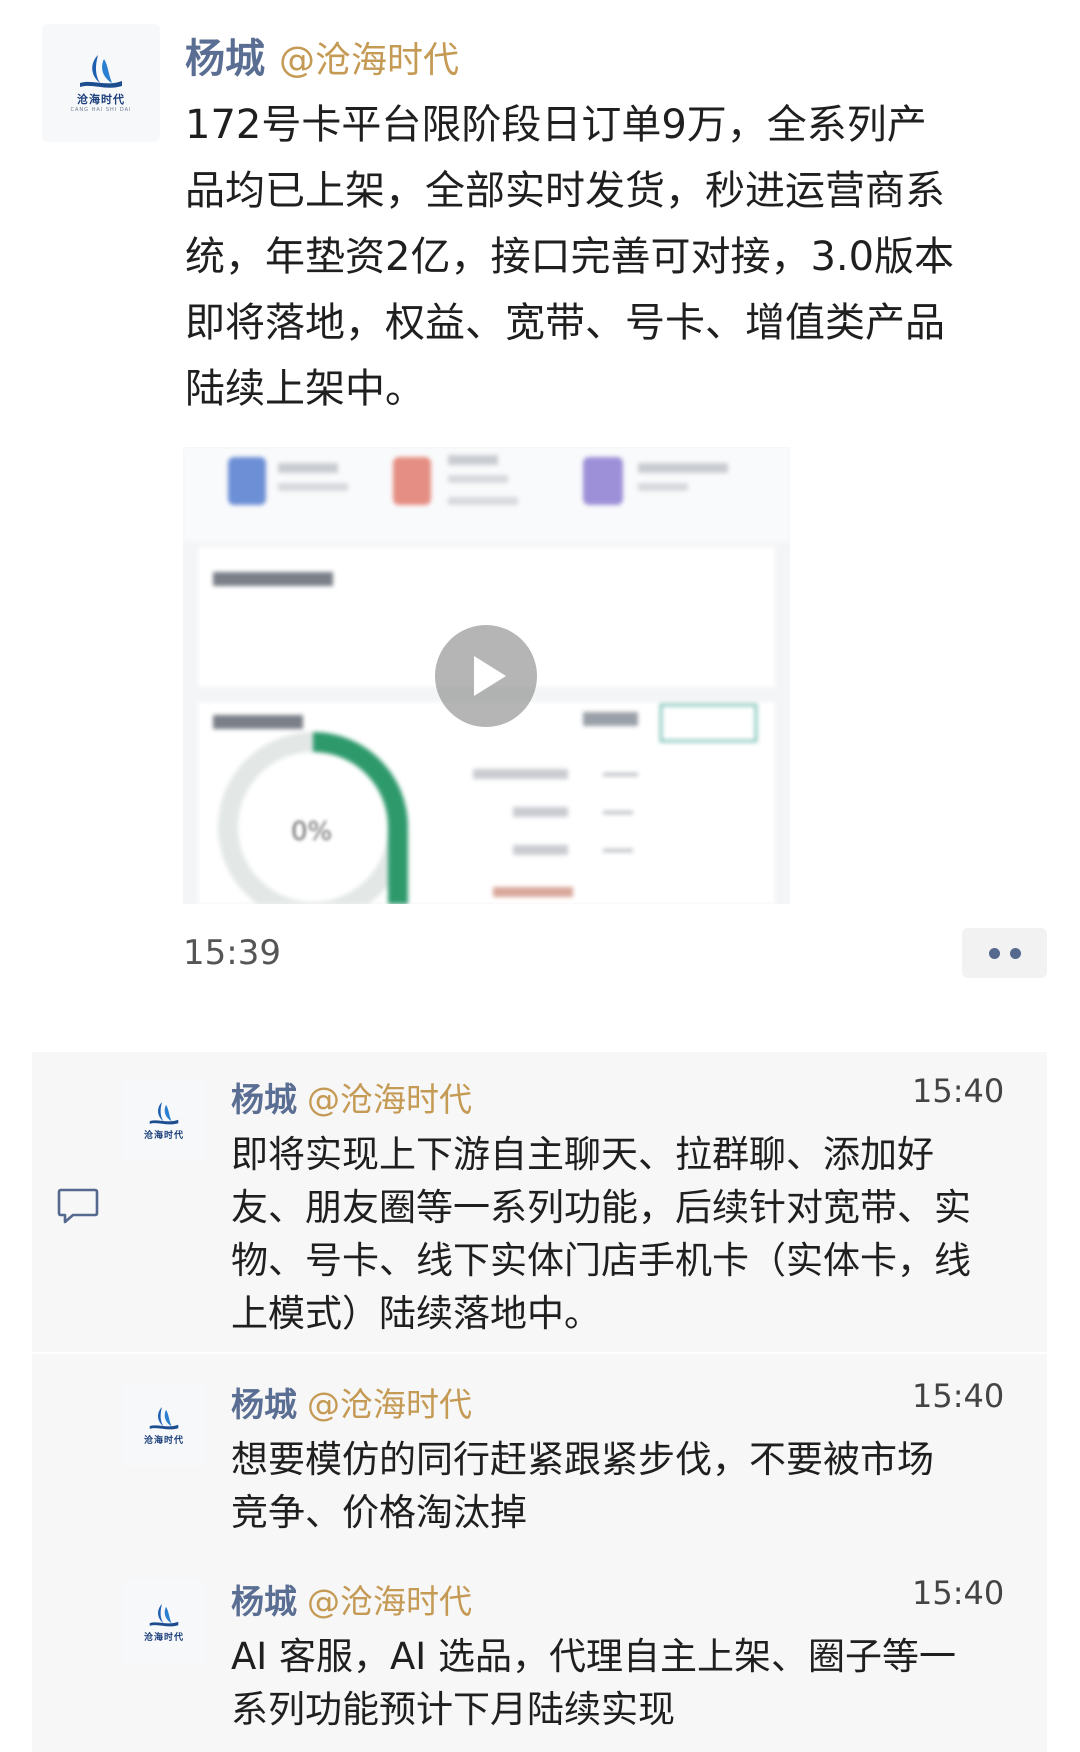 The width and height of the screenshot is (1080, 1752). I want to click on comment-text-line: 物、号卡、线下实体门店手机卡（实体卡，线, so click(601, 1260).